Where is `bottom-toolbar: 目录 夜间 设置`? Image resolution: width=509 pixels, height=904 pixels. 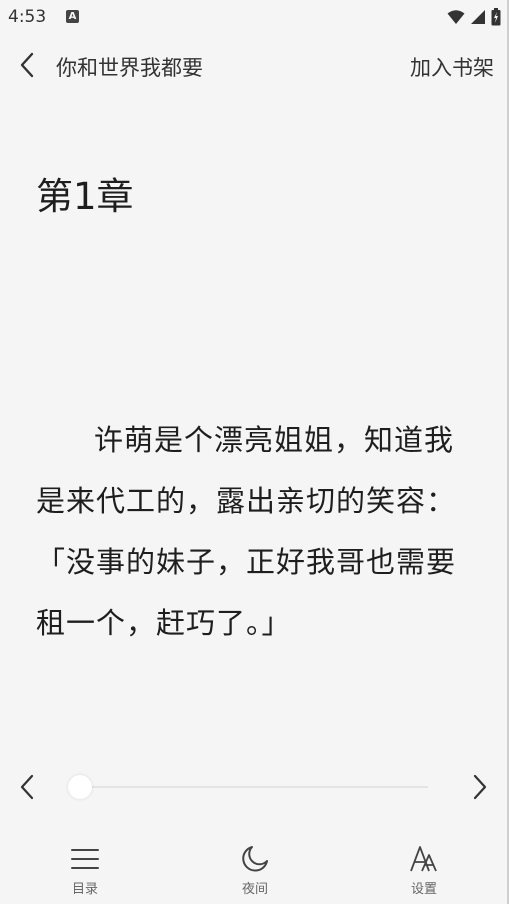 bottom-toolbar: 目录 夜间 设置 is located at coordinates (254, 871).